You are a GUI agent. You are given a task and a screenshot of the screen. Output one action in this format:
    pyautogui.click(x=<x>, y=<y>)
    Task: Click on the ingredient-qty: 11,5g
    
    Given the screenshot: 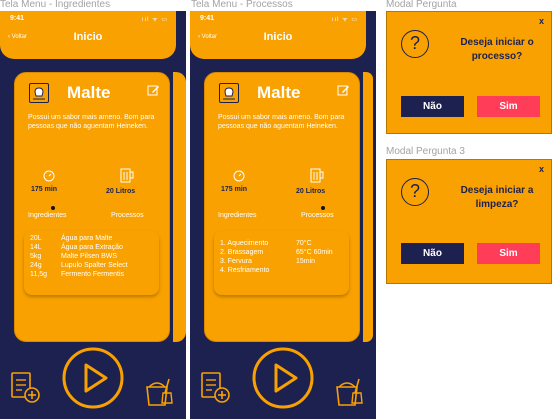 What is the action you would take?
    pyautogui.click(x=38, y=274)
    